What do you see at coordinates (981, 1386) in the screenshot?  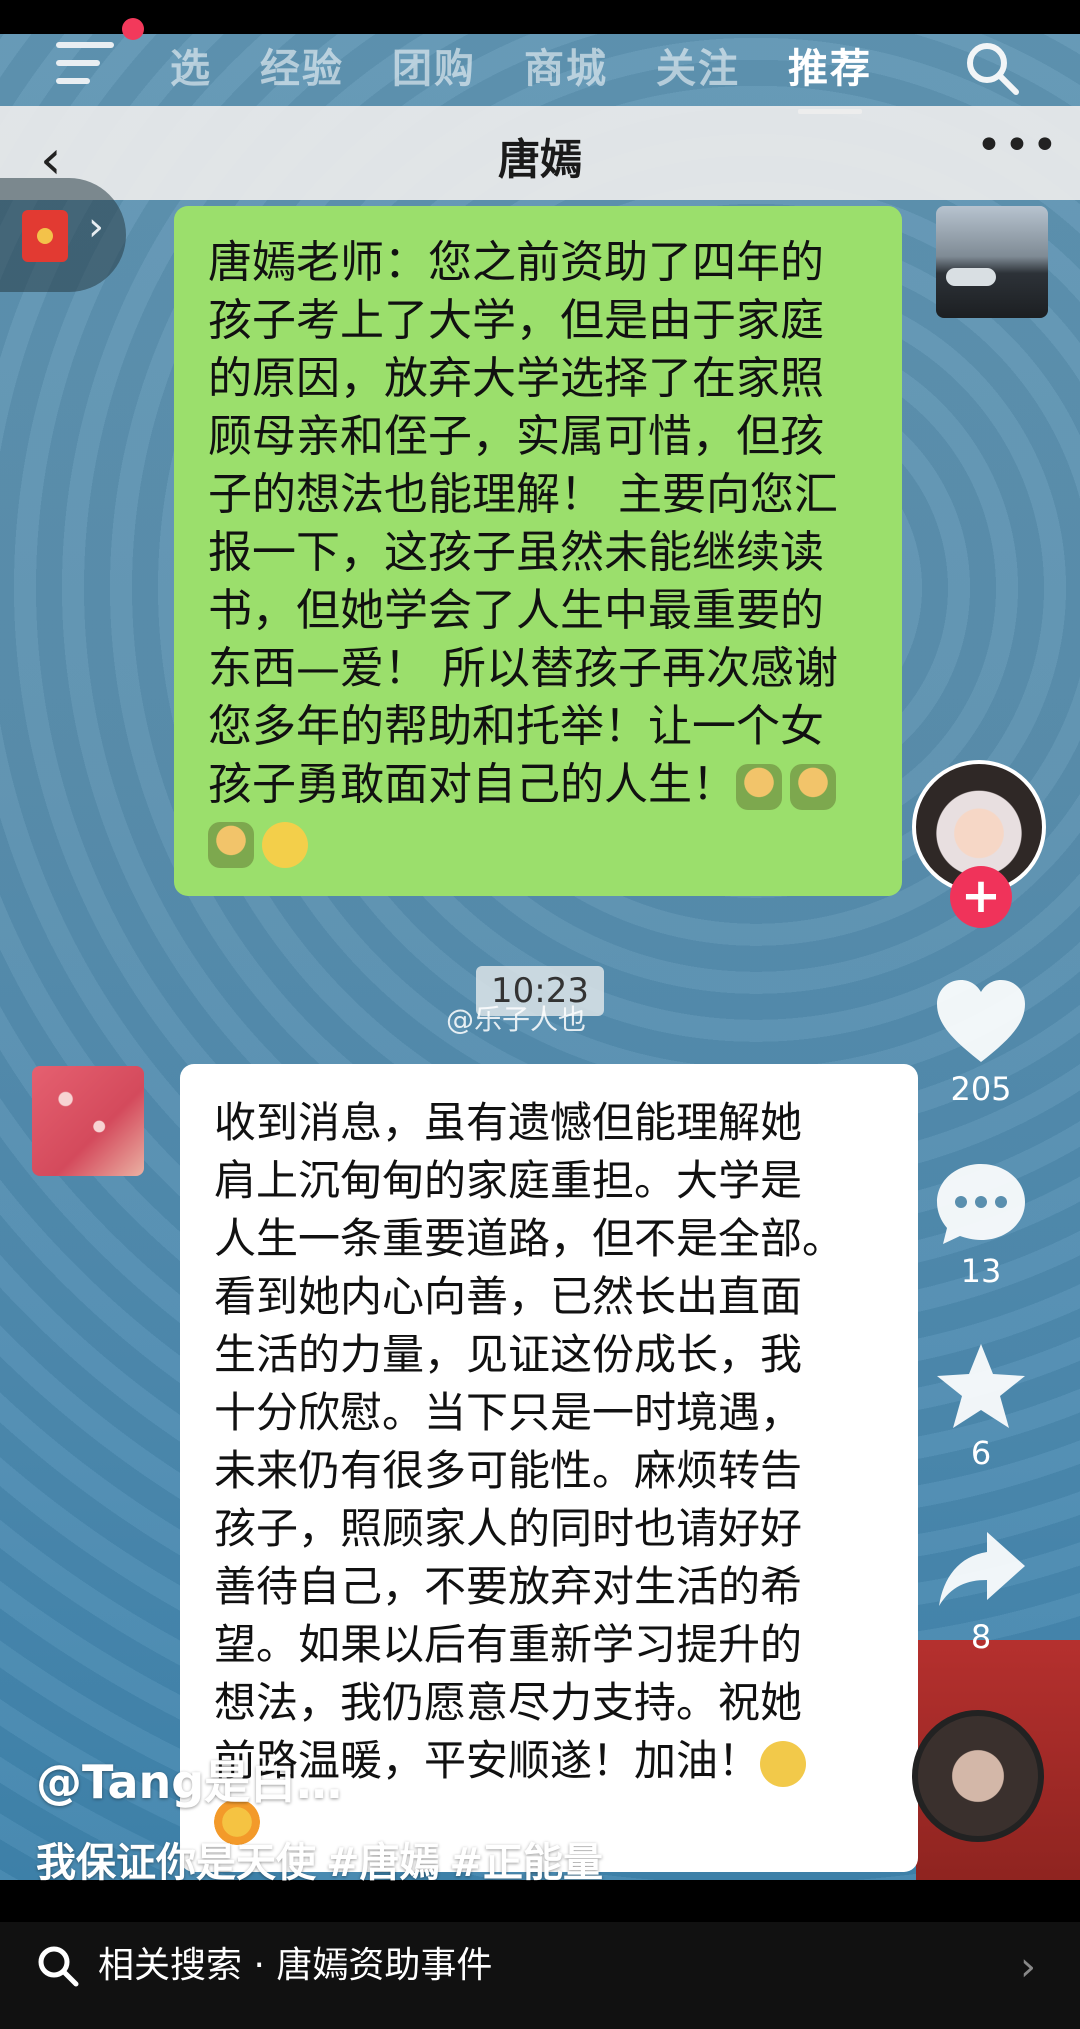 I see `star-icon` at bounding box center [981, 1386].